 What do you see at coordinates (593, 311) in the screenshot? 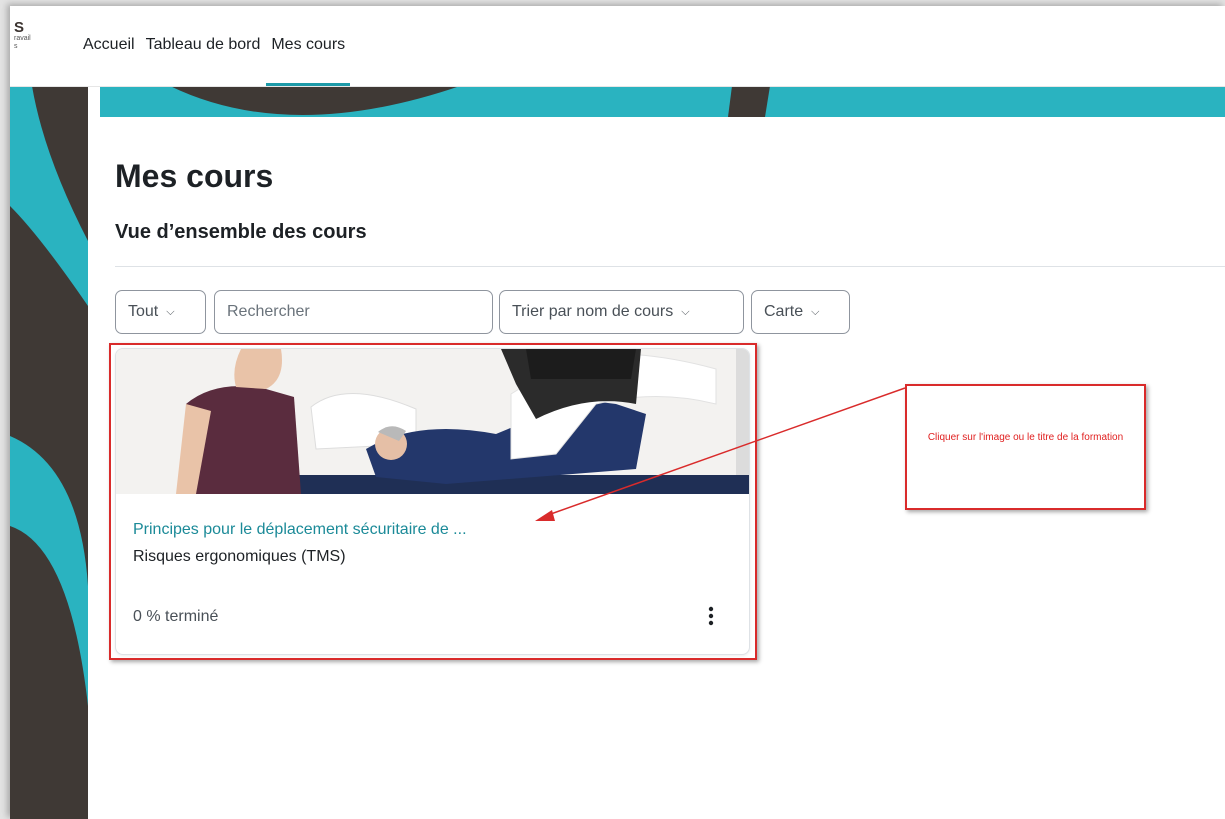
I see `sort-dropdown-label: Trier par nom de cours` at bounding box center [593, 311].